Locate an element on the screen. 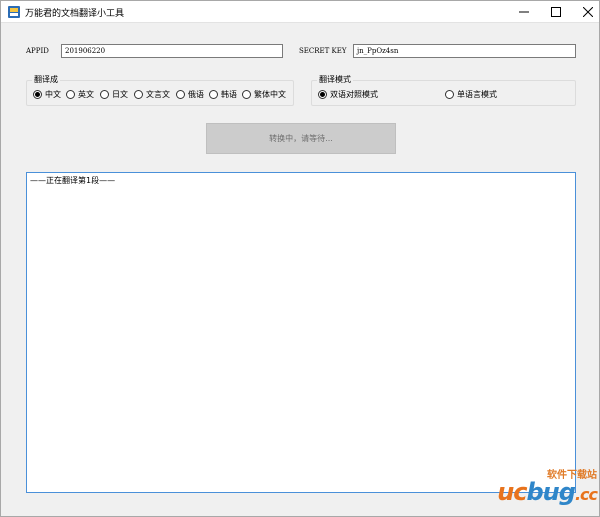  translate-to-title: 翻译成 is located at coordinates (46, 79).